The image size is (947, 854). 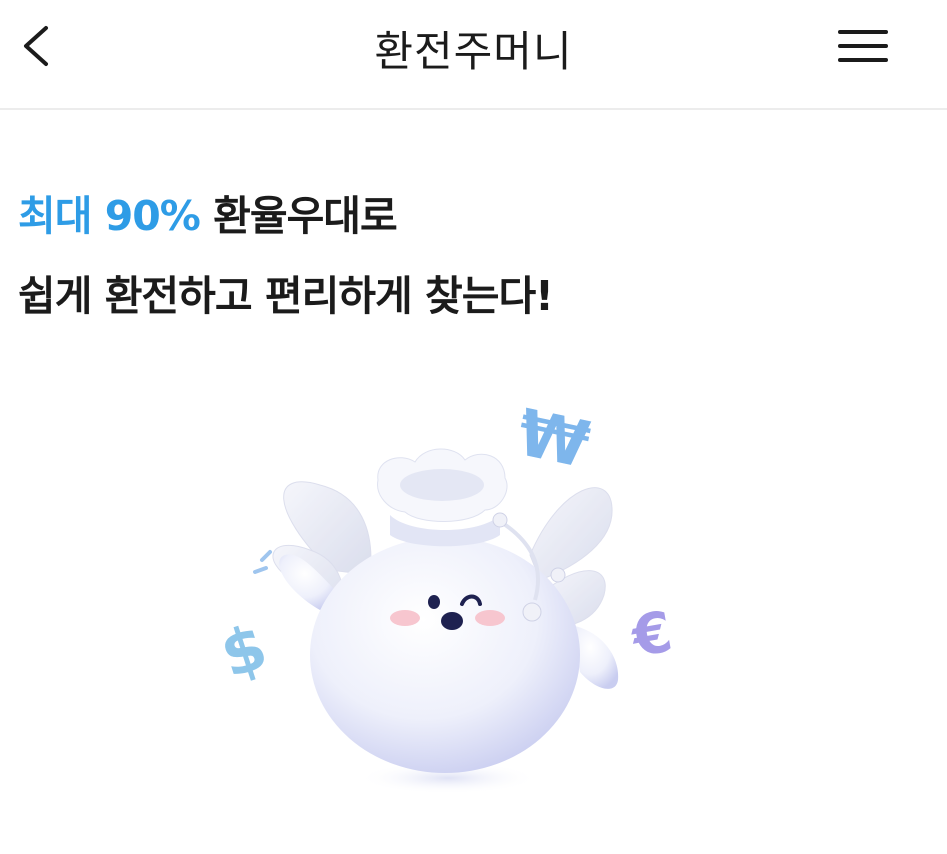 I want to click on promo-line-2: 쉽게 환전하고 편리하게 찾는다!, so click(x=286, y=296).